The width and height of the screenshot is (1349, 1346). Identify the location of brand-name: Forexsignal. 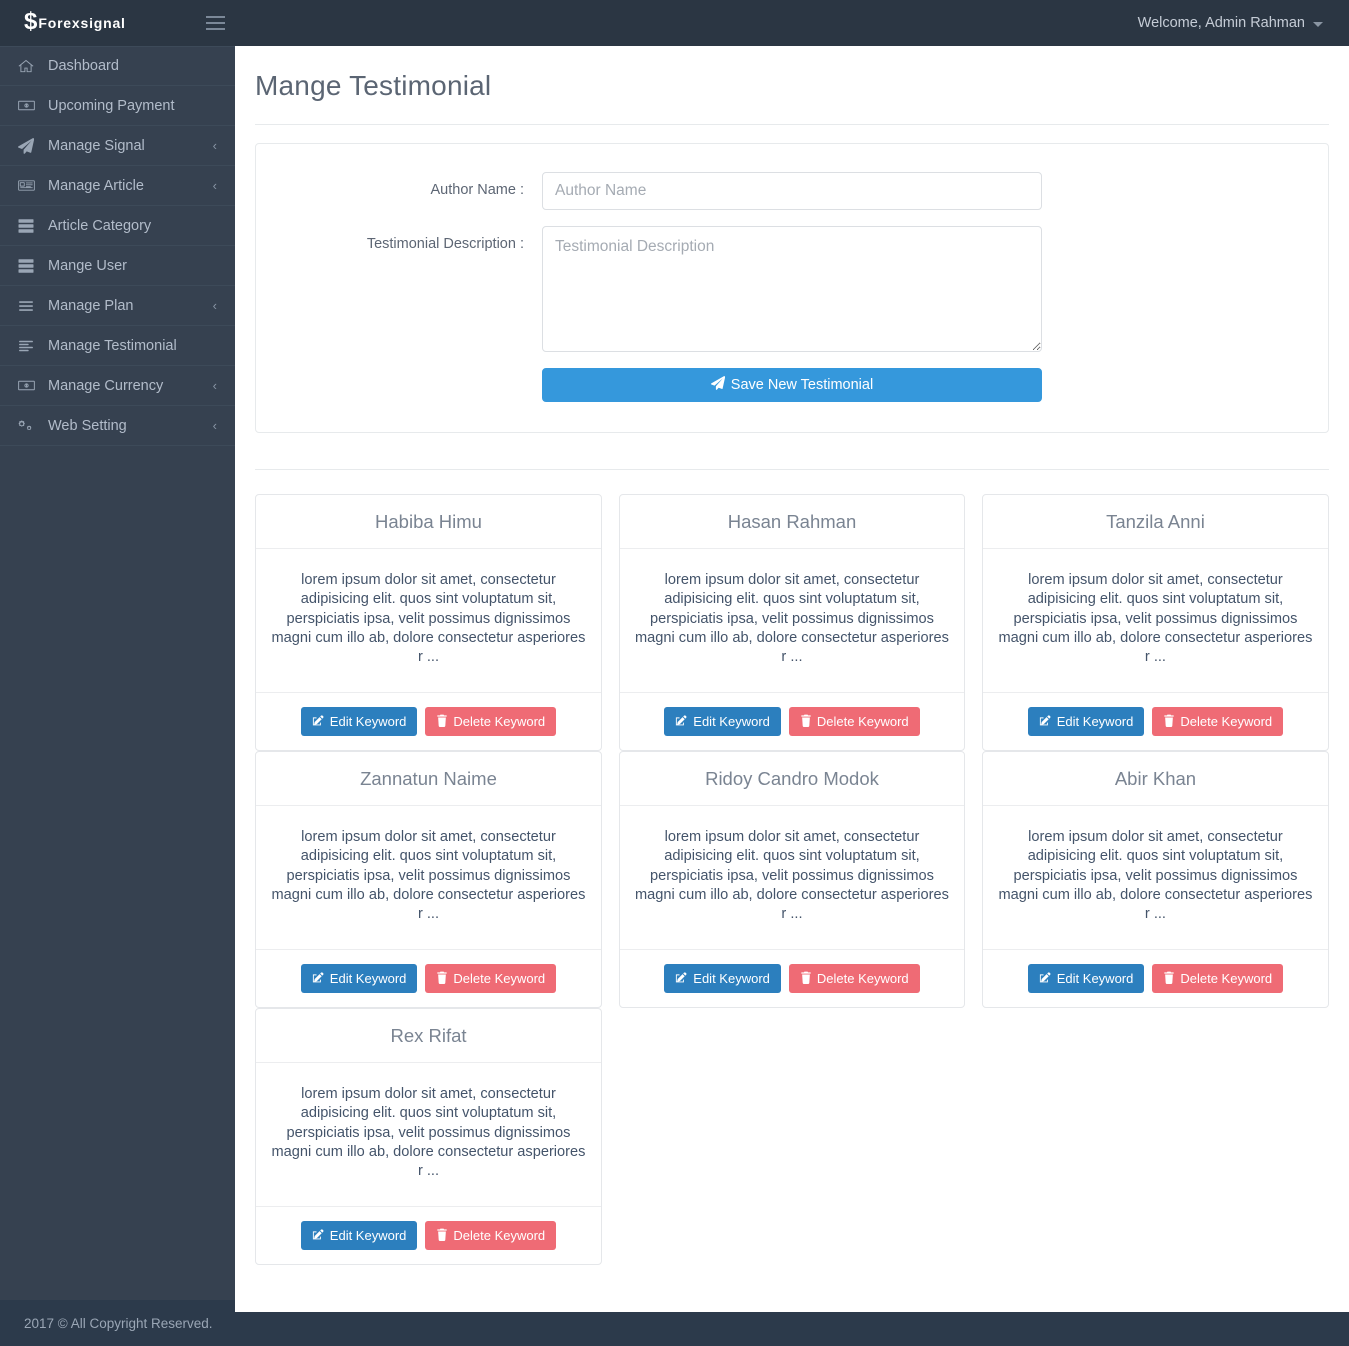
(82, 23).